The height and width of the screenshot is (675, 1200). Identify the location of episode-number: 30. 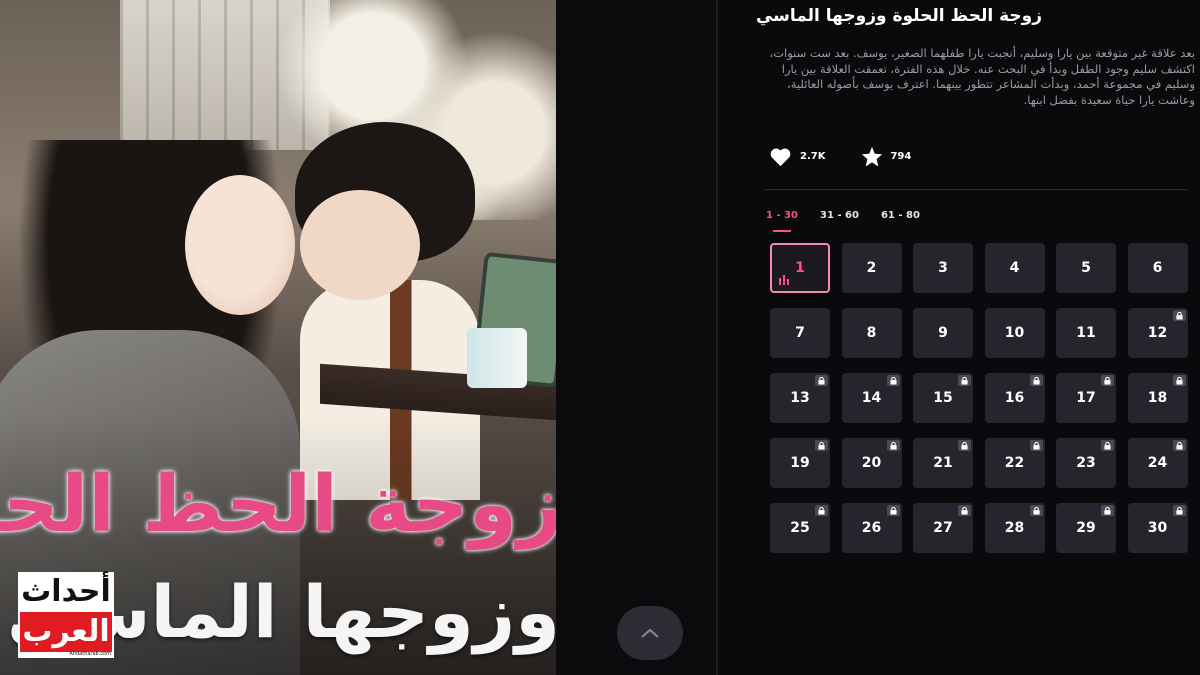
(1157, 528).